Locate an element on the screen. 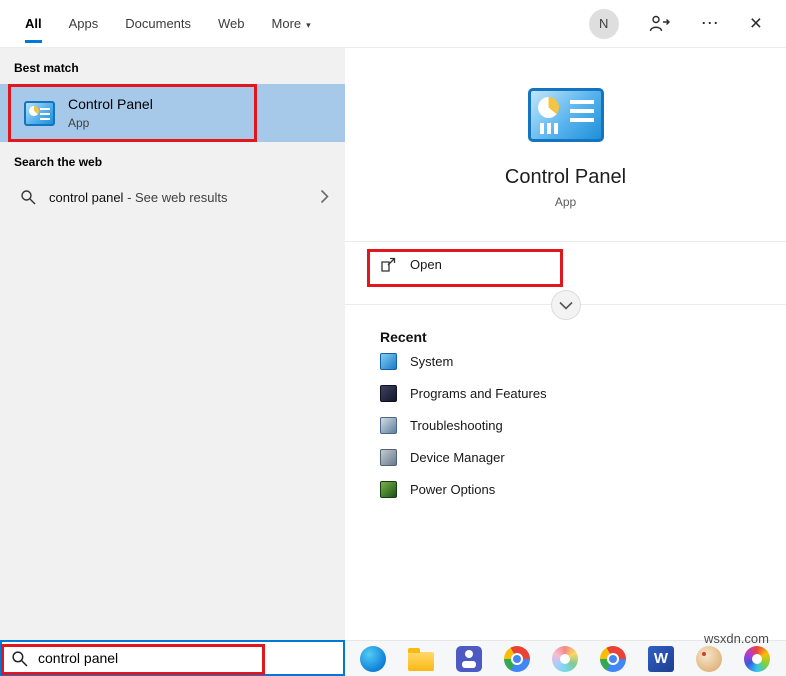 This screenshot has width=786, height=676. app-subtitle: App is located at coordinates (565, 202).